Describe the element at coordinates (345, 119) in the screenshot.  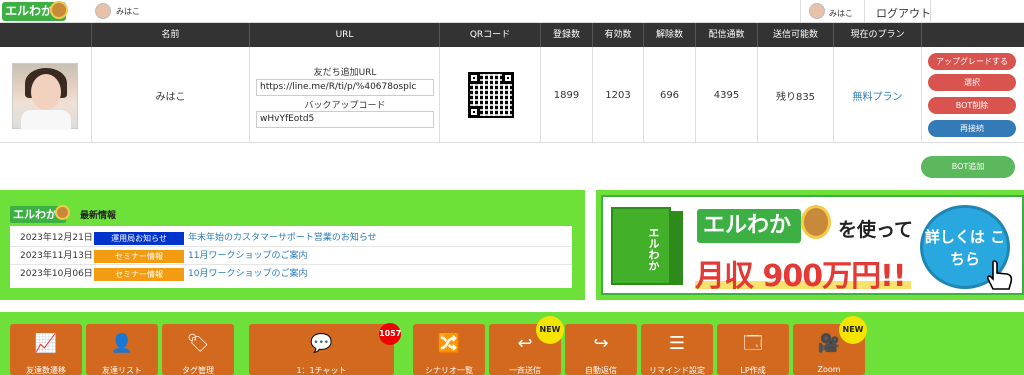
I see `backup-code-field: wHvYfEotd5` at that location.